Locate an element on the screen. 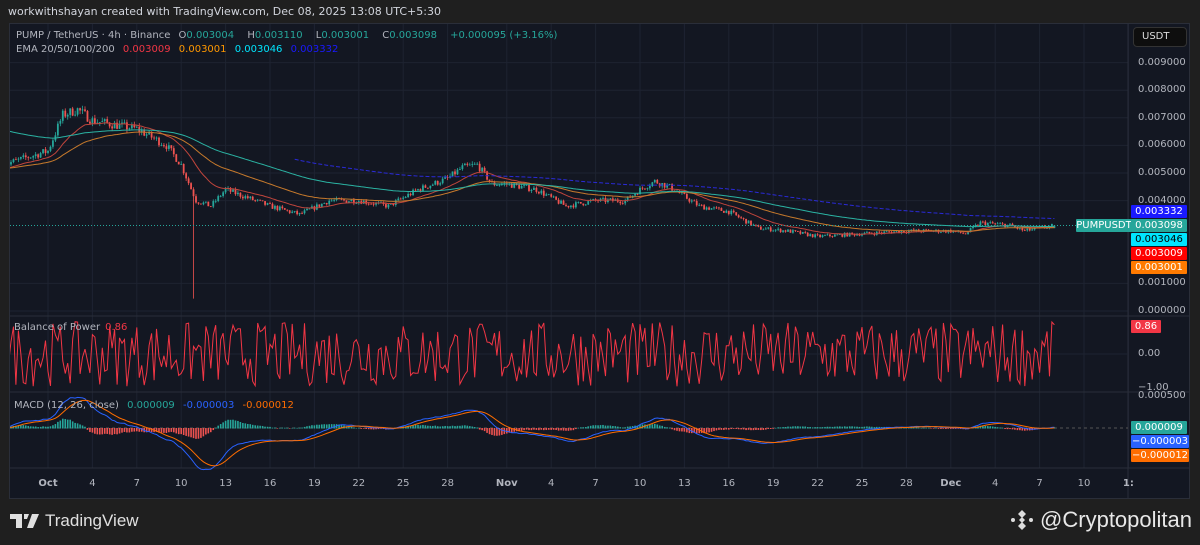 This screenshot has width=1200, height=545. time-tick-label: 7 is located at coordinates (1039, 483).